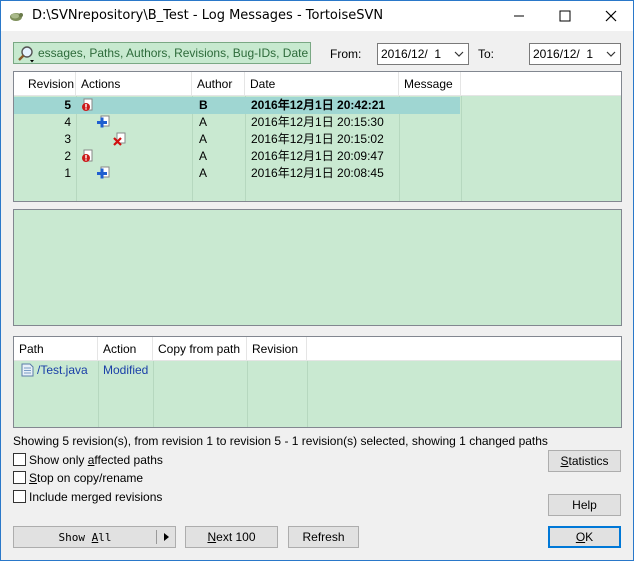 The width and height of the screenshot is (634, 561). I want to click on refresh-button: Refresh, so click(323, 537).